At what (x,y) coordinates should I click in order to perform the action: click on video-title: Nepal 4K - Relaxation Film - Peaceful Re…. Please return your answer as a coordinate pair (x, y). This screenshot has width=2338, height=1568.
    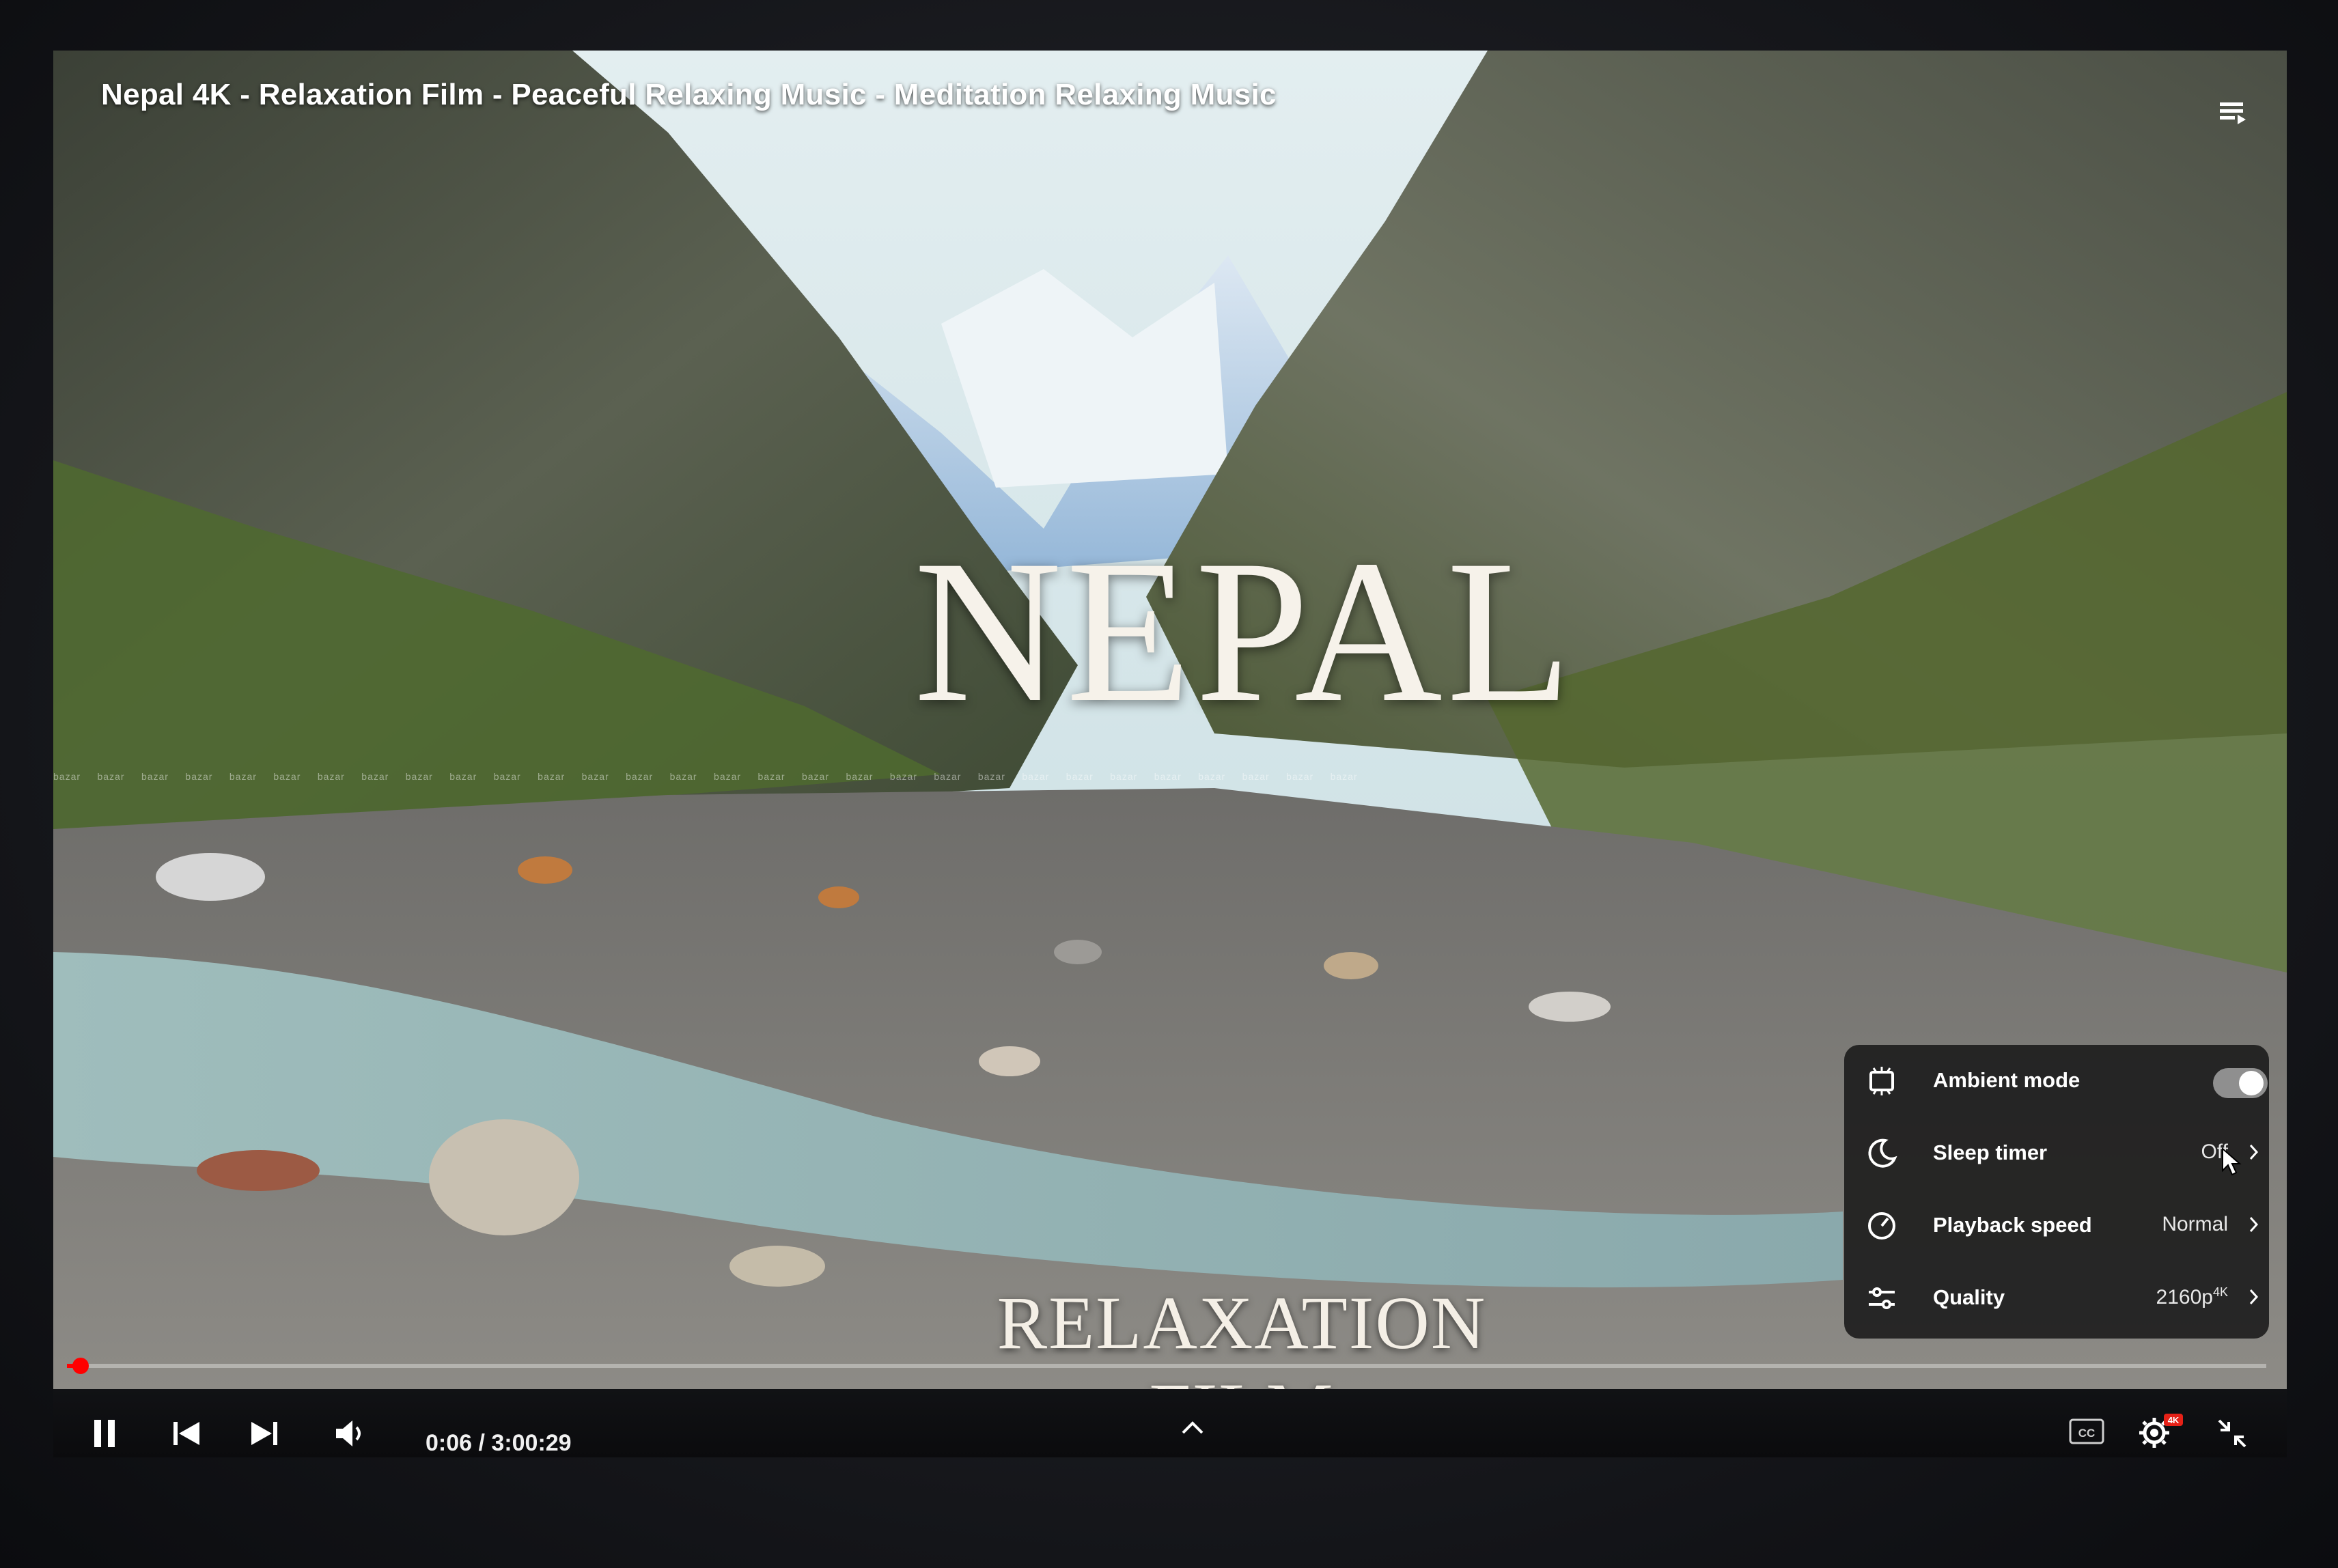
    Looking at the image, I should click on (689, 95).